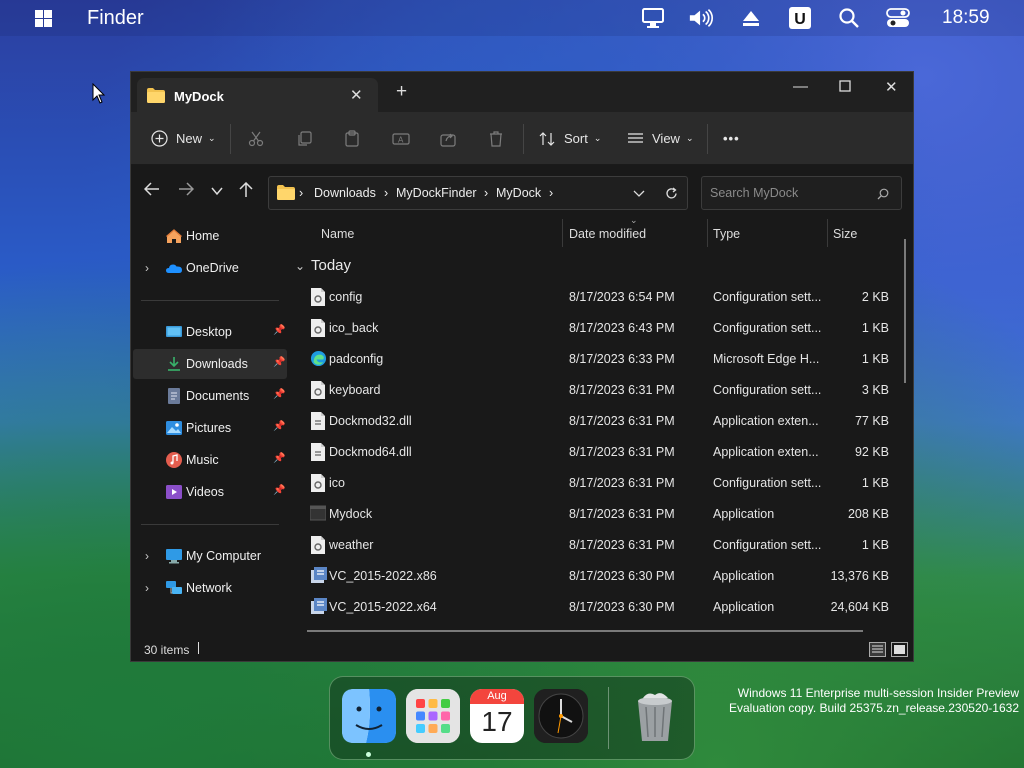  I want to click on new-button: New ⌄, so click(183, 138).